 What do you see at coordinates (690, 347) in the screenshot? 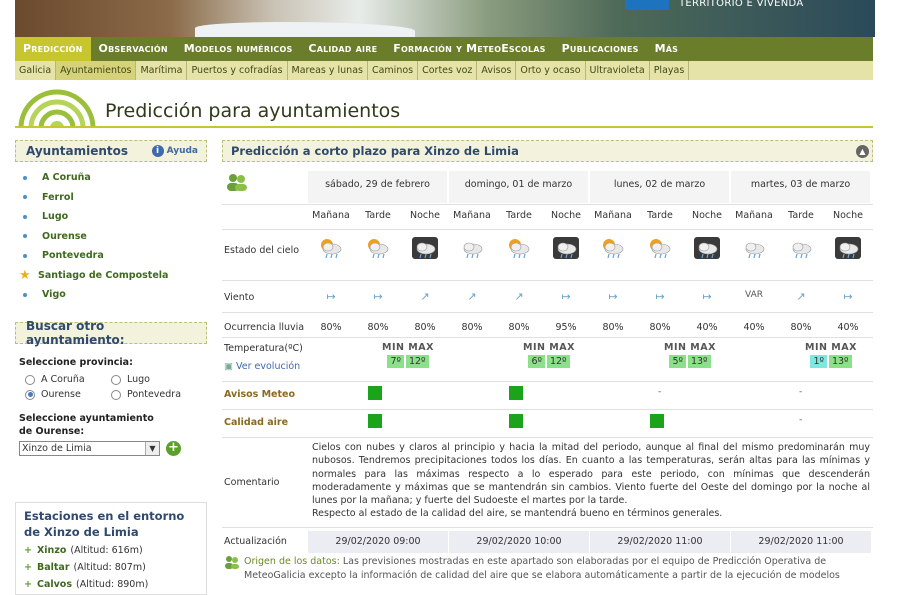
I see `min-max-label: MIN MAX` at bounding box center [690, 347].